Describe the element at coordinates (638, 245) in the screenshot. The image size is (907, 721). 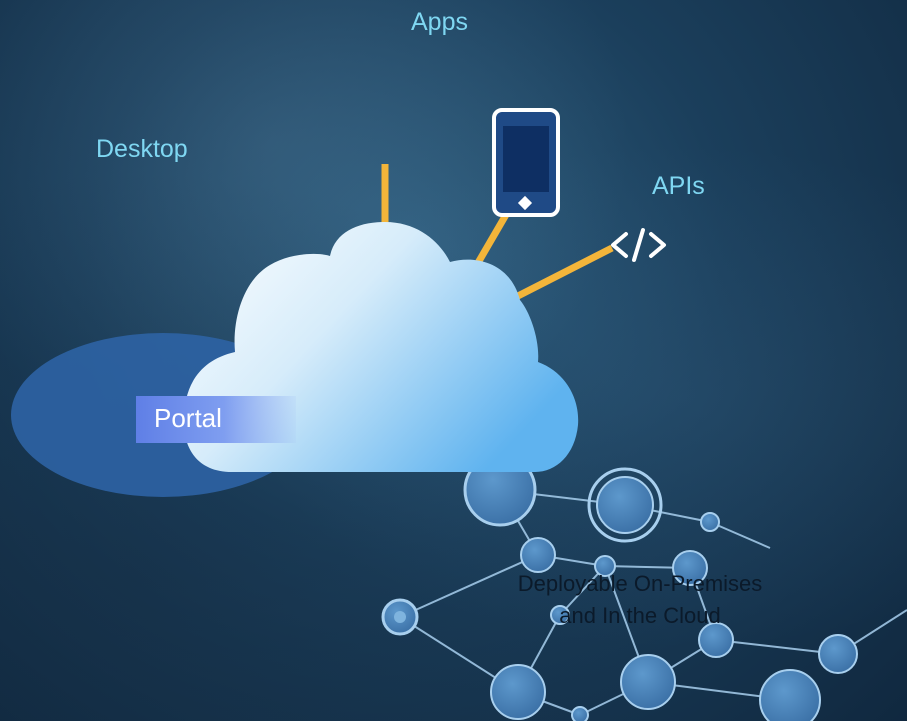
I see `code-brackets-icon` at that location.